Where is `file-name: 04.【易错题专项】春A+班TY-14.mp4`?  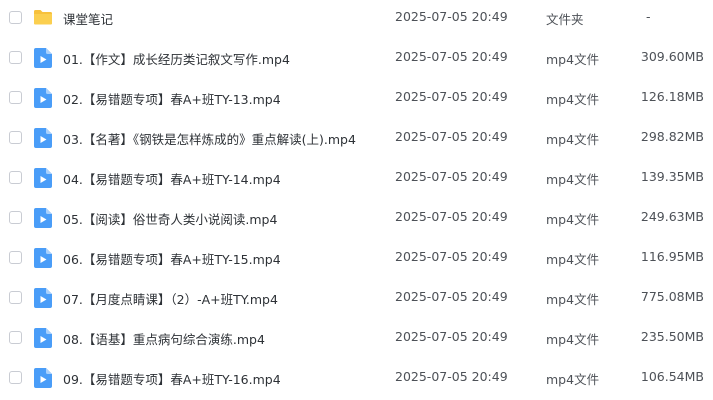
file-name: 04.【易错题专项】春A+班TY-14.mp4 is located at coordinates (172, 178).